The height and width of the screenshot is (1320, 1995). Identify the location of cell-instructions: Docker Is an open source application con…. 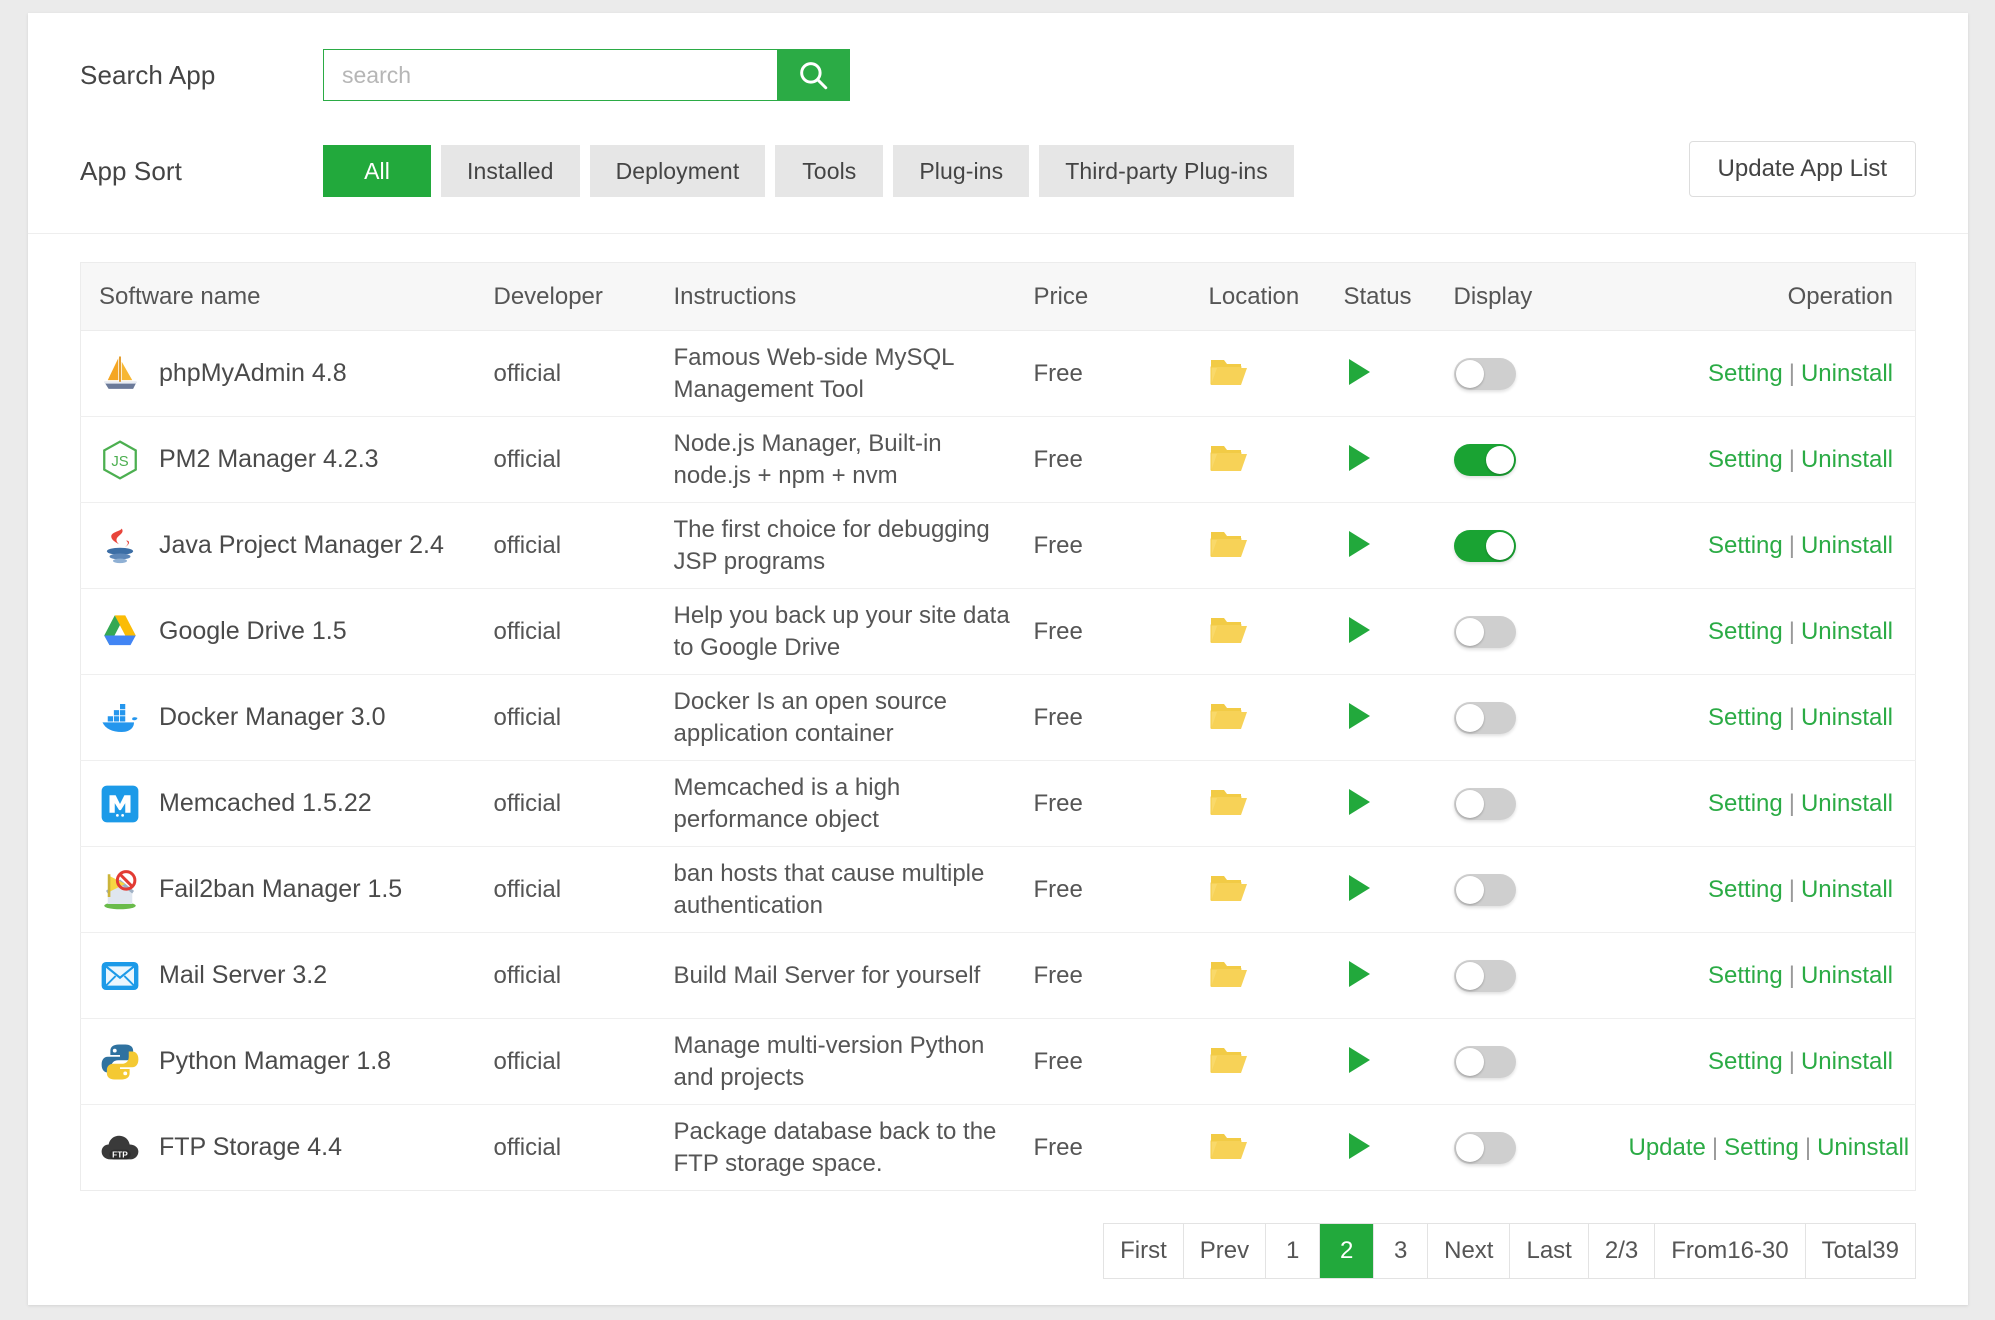
(835, 717).